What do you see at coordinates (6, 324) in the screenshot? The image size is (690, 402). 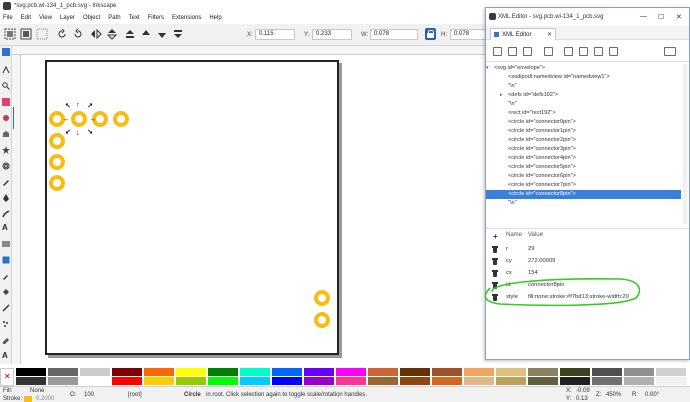 I see `spray-tool-icon` at bounding box center [6, 324].